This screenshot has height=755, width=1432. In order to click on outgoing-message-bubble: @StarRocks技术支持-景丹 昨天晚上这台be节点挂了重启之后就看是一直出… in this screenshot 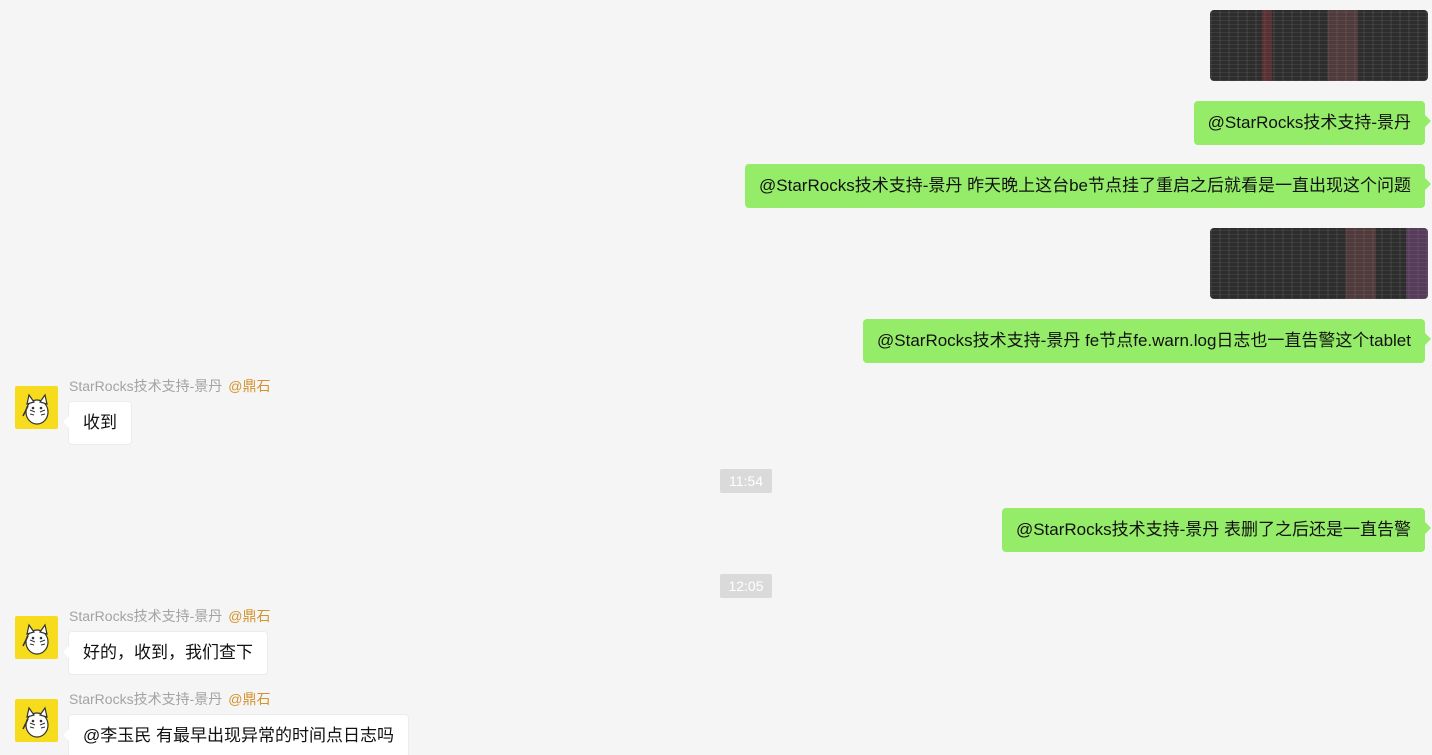, I will do `click(1088, 186)`.